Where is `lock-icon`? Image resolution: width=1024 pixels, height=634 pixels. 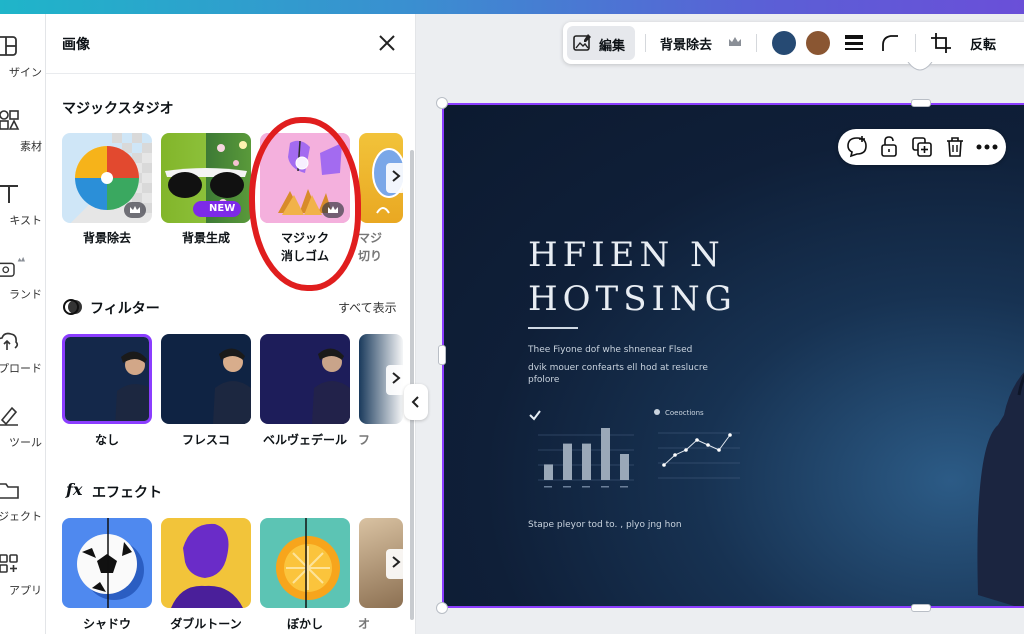
lock-icon is located at coordinates (889, 147).